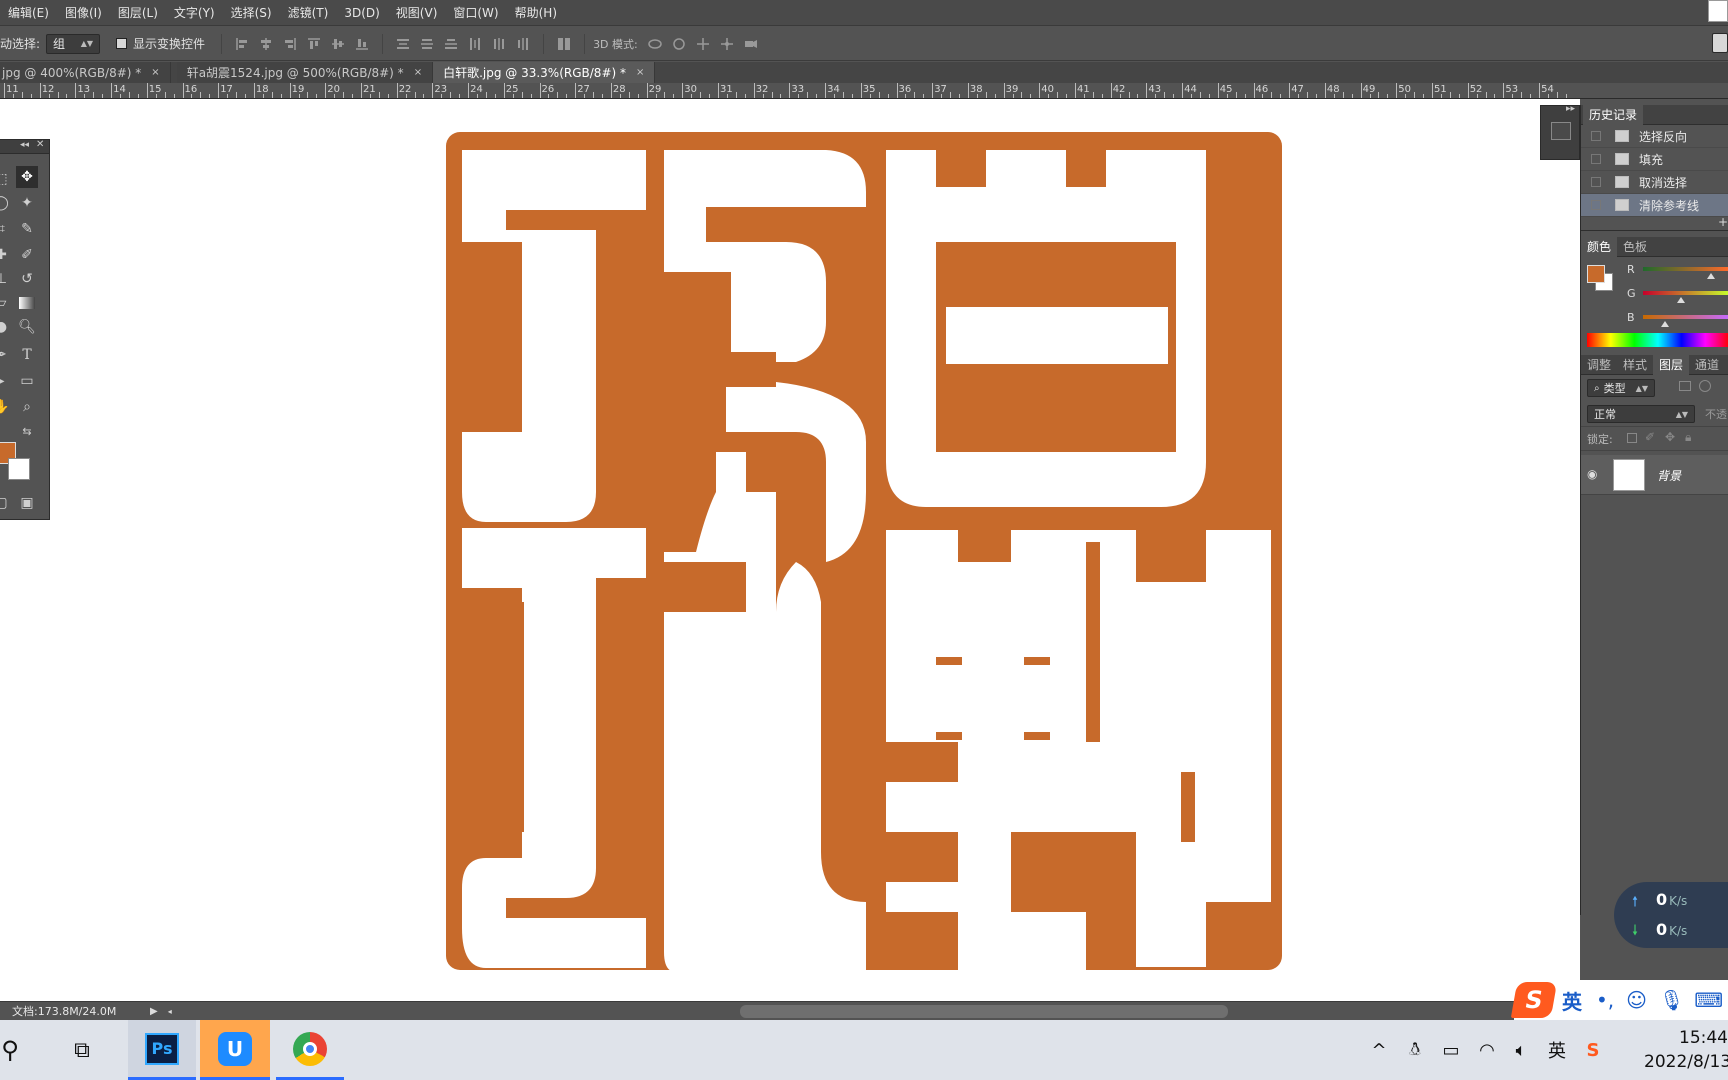 The width and height of the screenshot is (1728, 1080). Describe the element at coordinates (1685, 386) in the screenshot. I see `filter-pixel-icon` at that location.